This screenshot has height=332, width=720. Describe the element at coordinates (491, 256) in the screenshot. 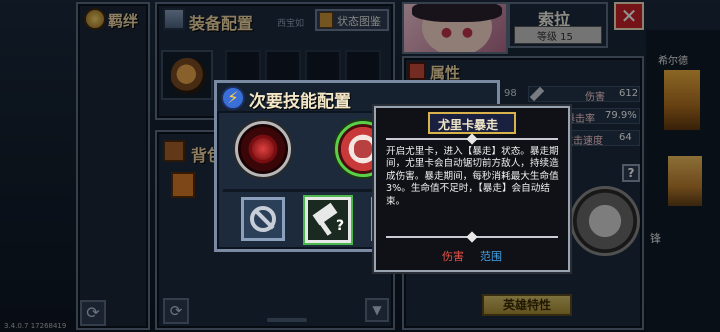

I see `tag-range: 范围` at that location.